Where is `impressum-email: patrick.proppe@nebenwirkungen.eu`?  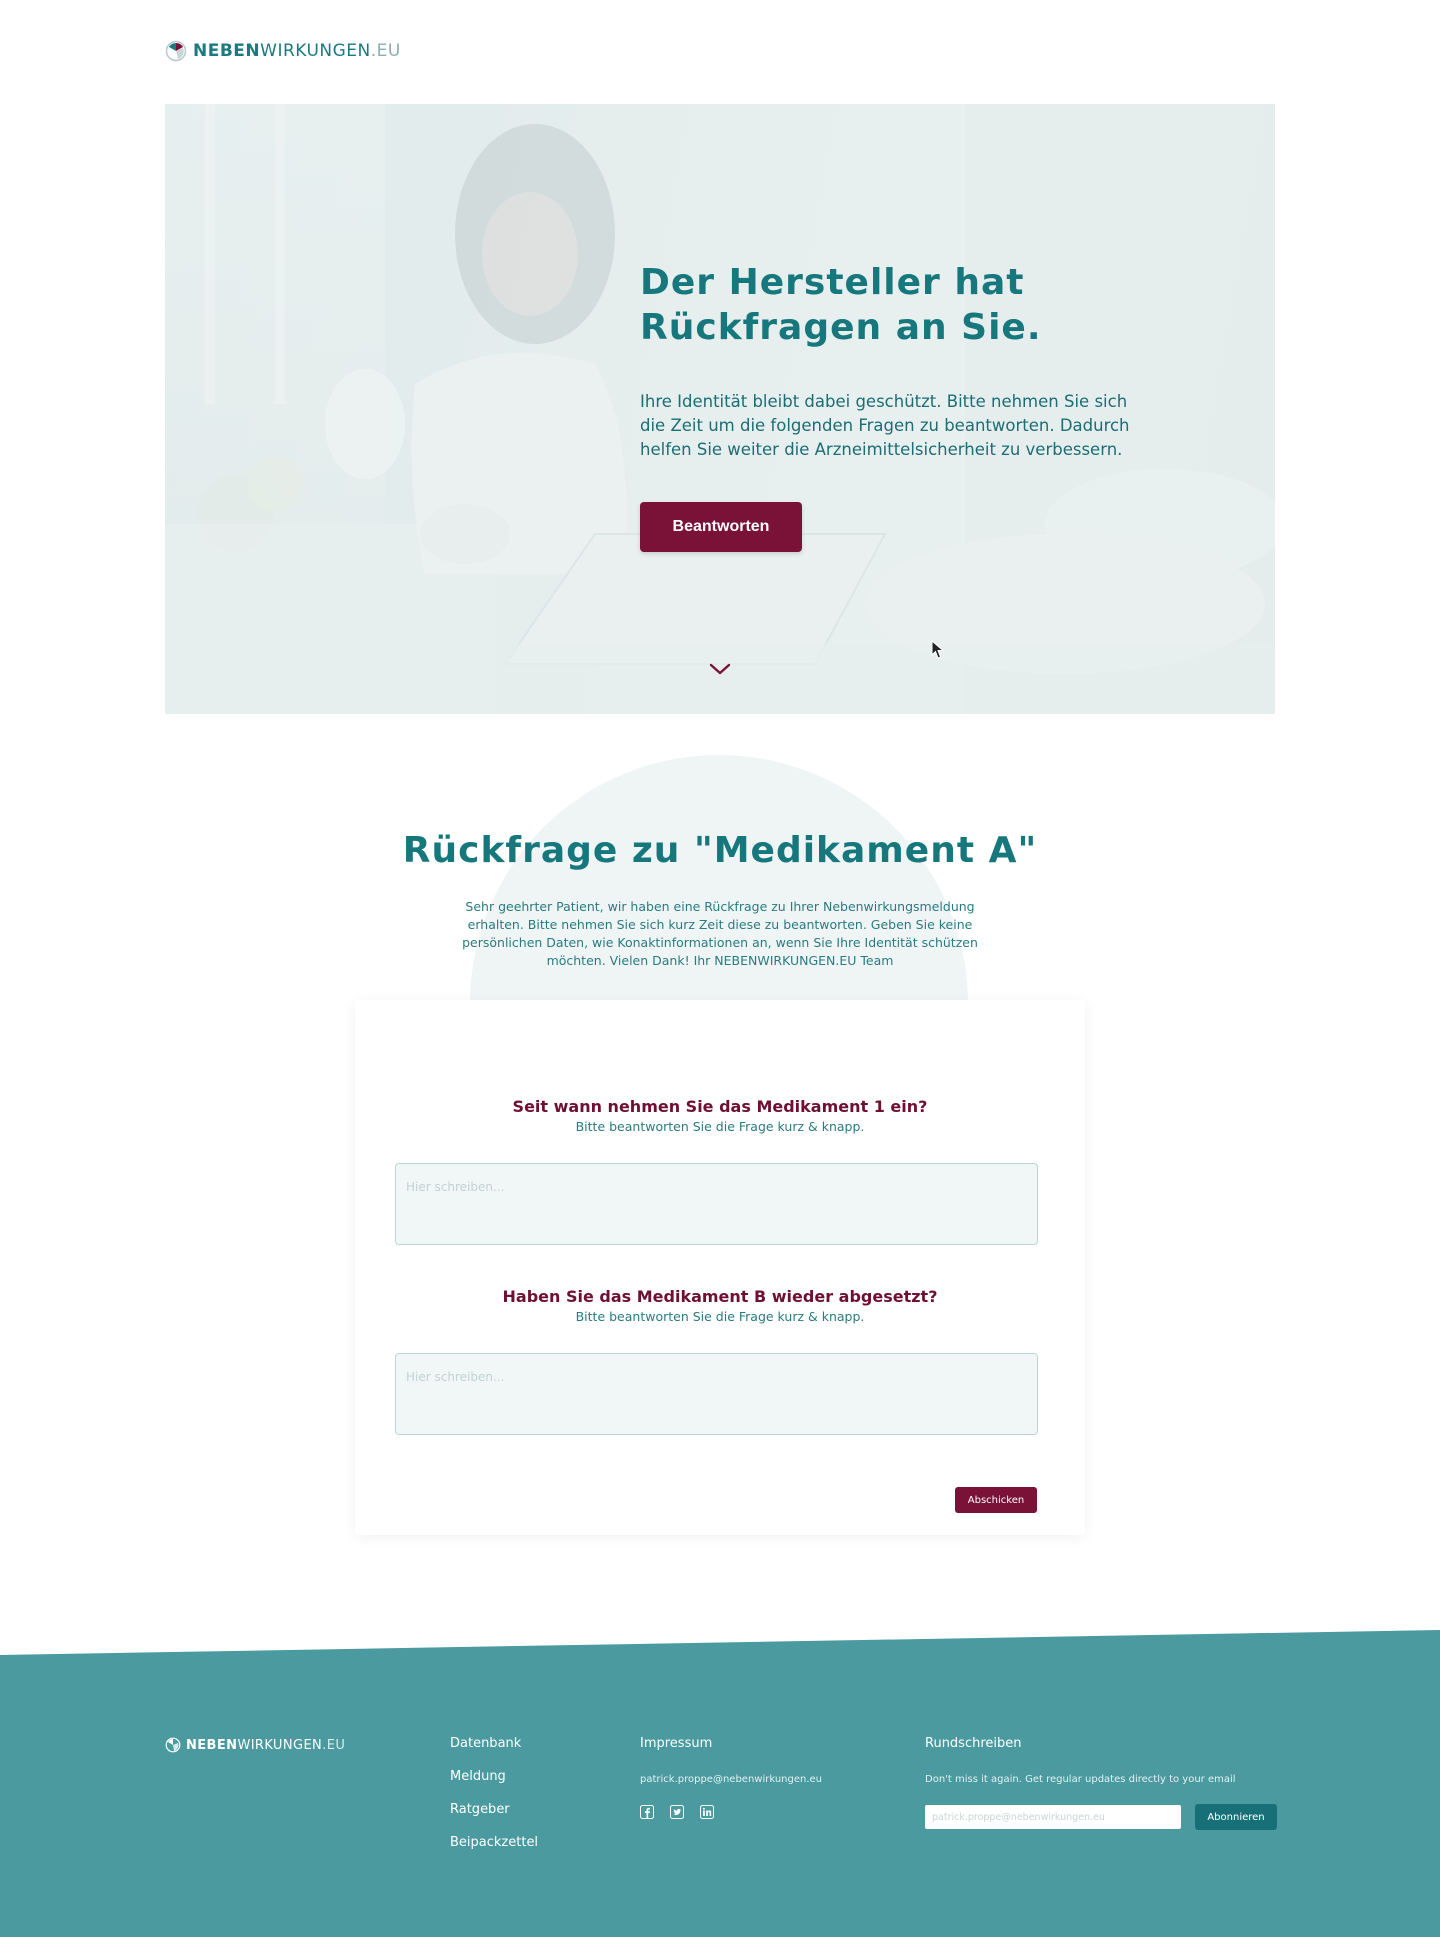 impressum-email: patrick.proppe@nebenwirkungen.eu is located at coordinates (731, 1779).